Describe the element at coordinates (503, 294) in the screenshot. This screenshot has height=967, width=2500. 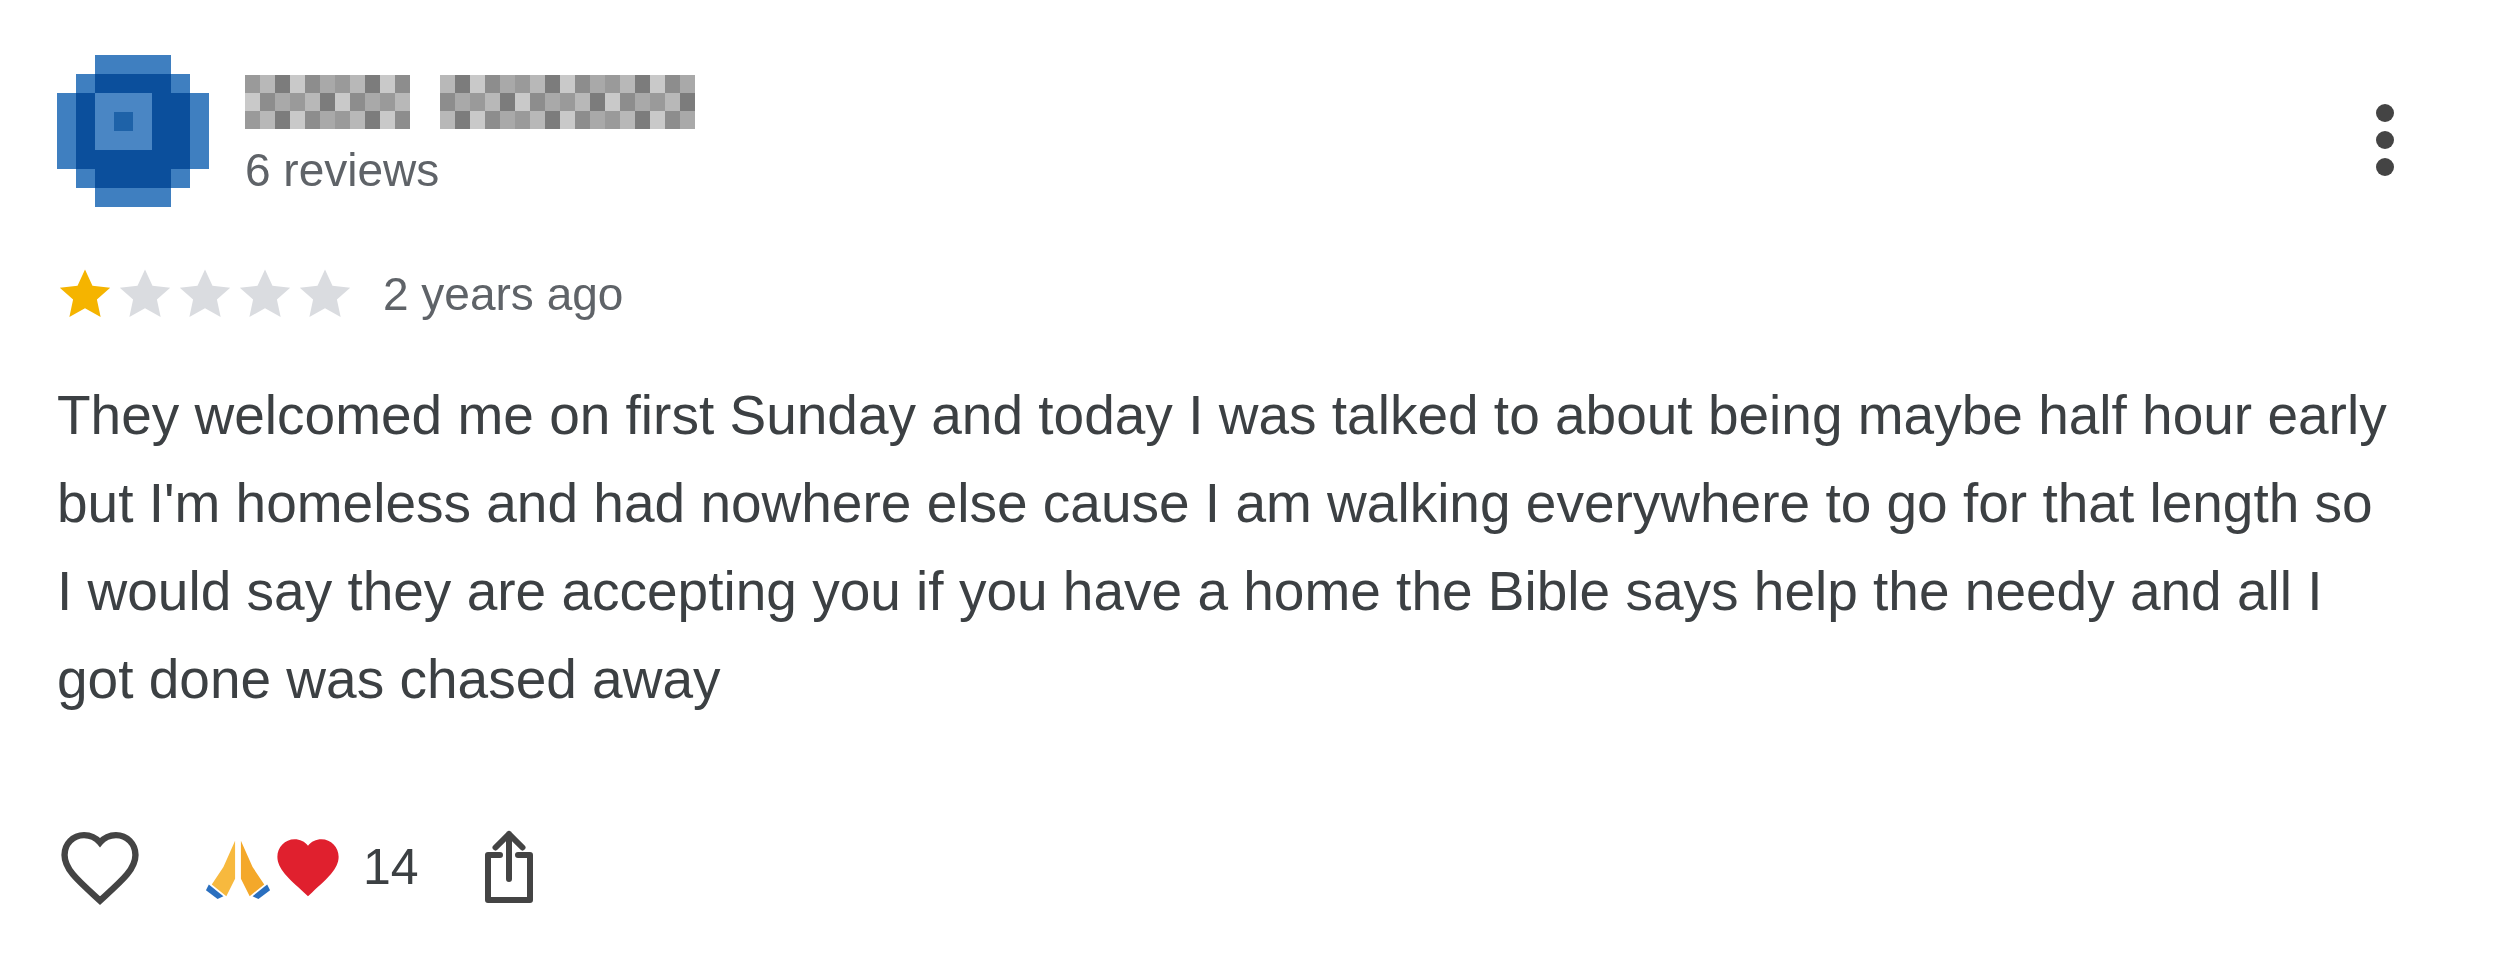
I see `review-date: 2 years ago` at that location.